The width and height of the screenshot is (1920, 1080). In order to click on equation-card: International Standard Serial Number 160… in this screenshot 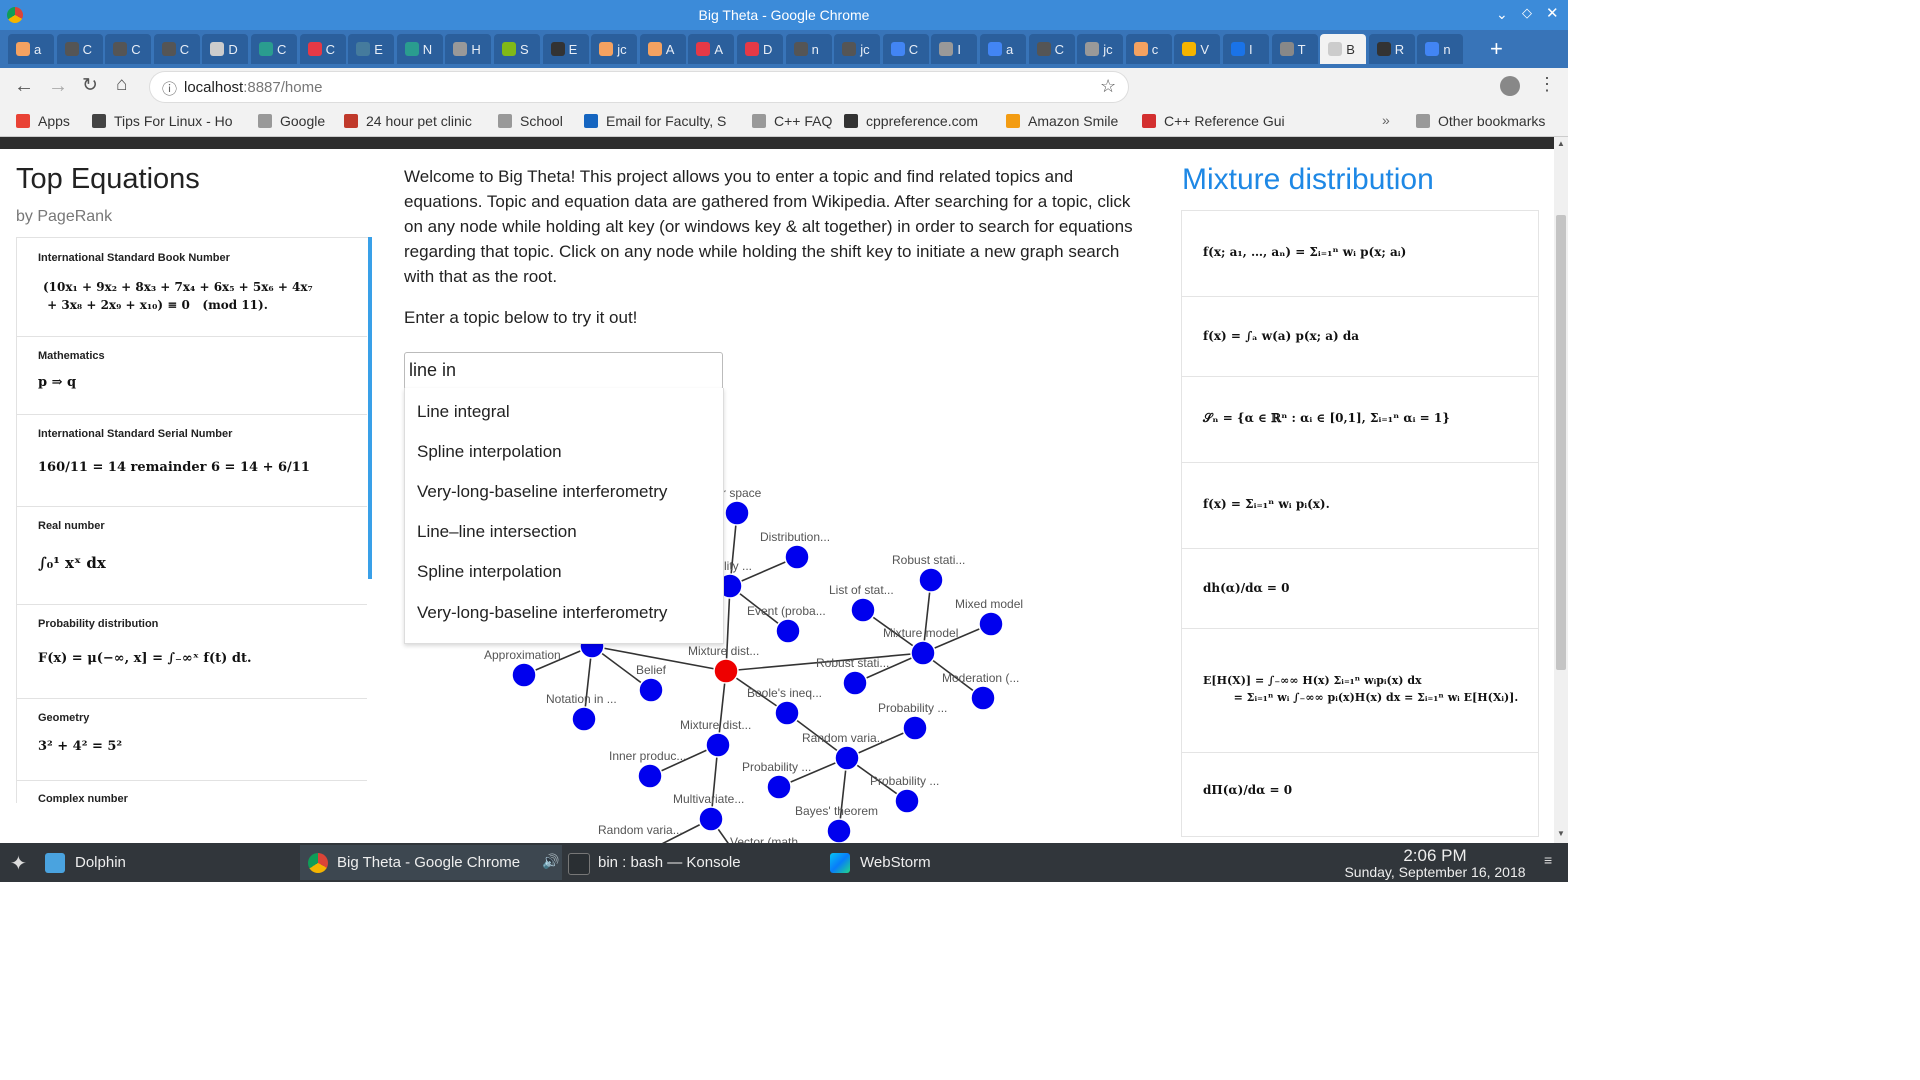, I will do `click(192, 460)`.